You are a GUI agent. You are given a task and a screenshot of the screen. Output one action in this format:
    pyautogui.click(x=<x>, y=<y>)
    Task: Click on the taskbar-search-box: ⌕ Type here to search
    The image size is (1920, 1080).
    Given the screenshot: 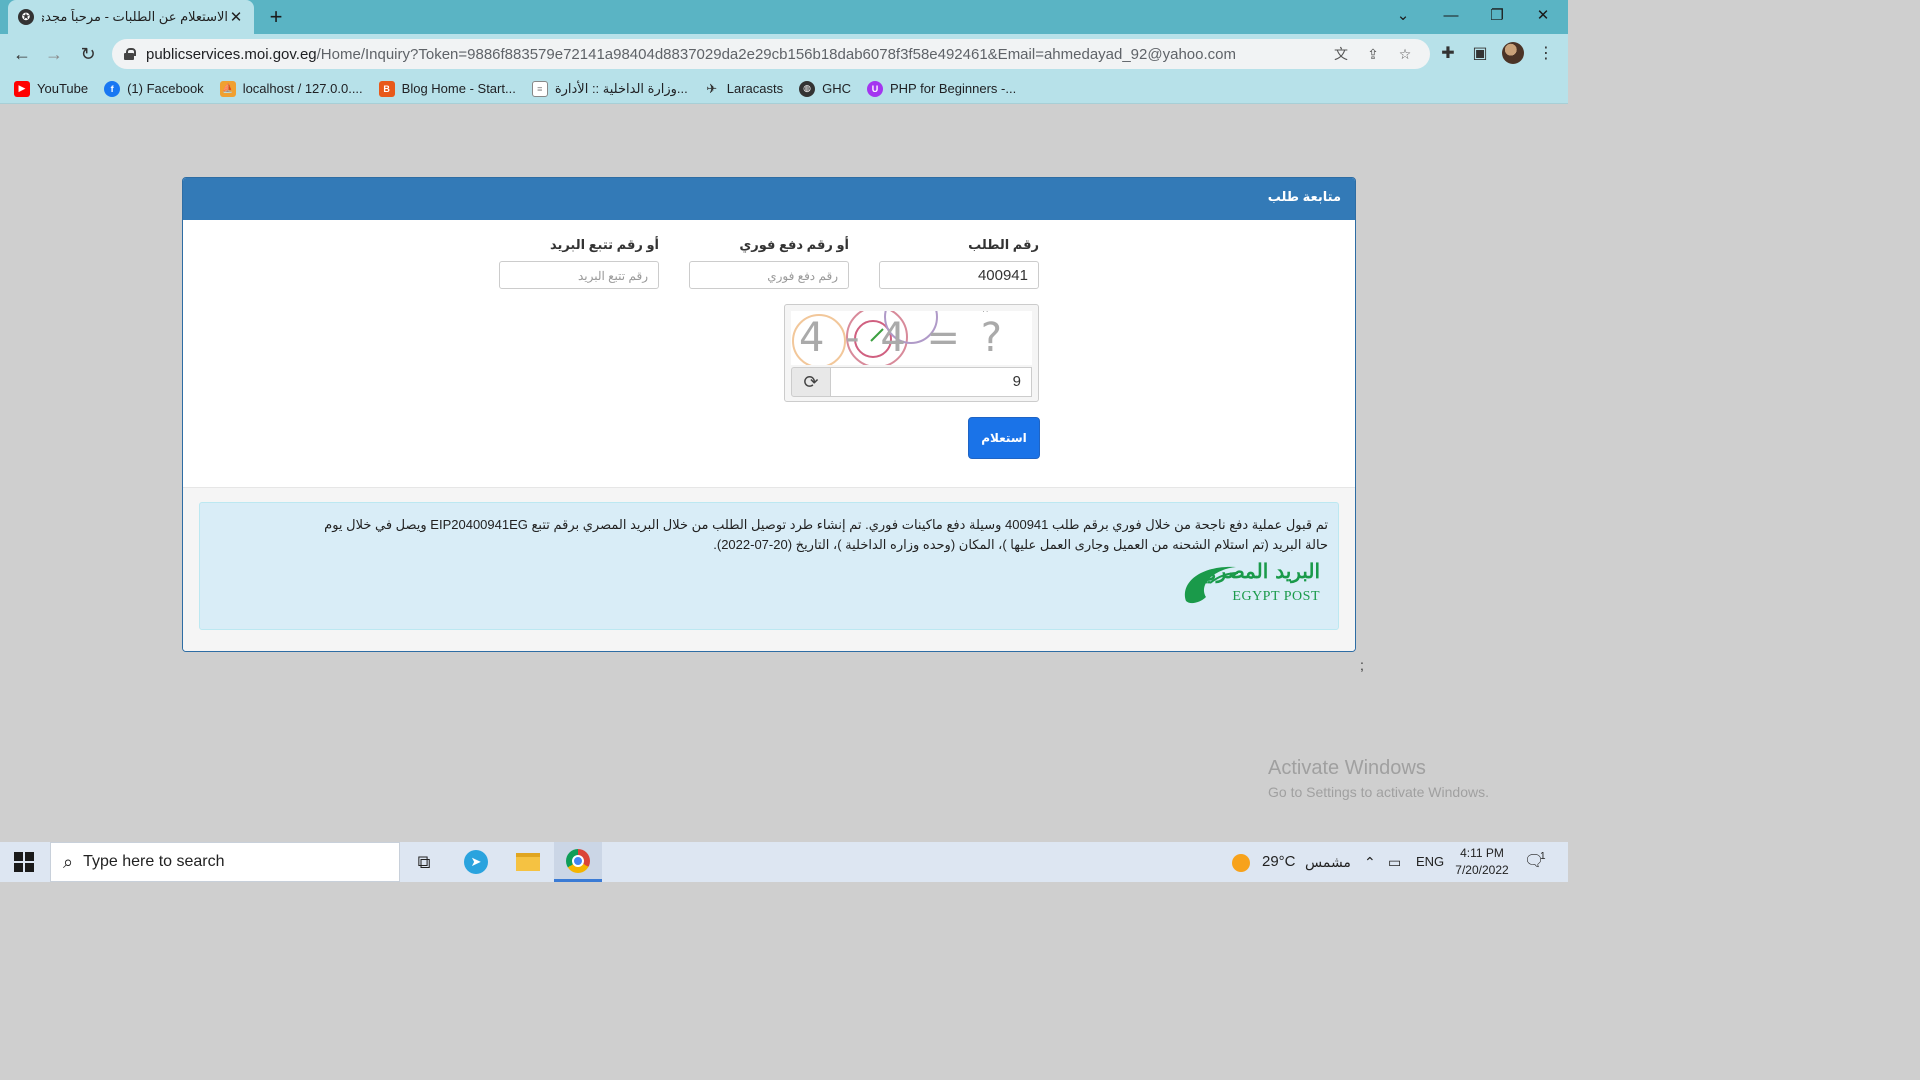 What is the action you would take?
    pyautogui.click(x=225, y=862)
    